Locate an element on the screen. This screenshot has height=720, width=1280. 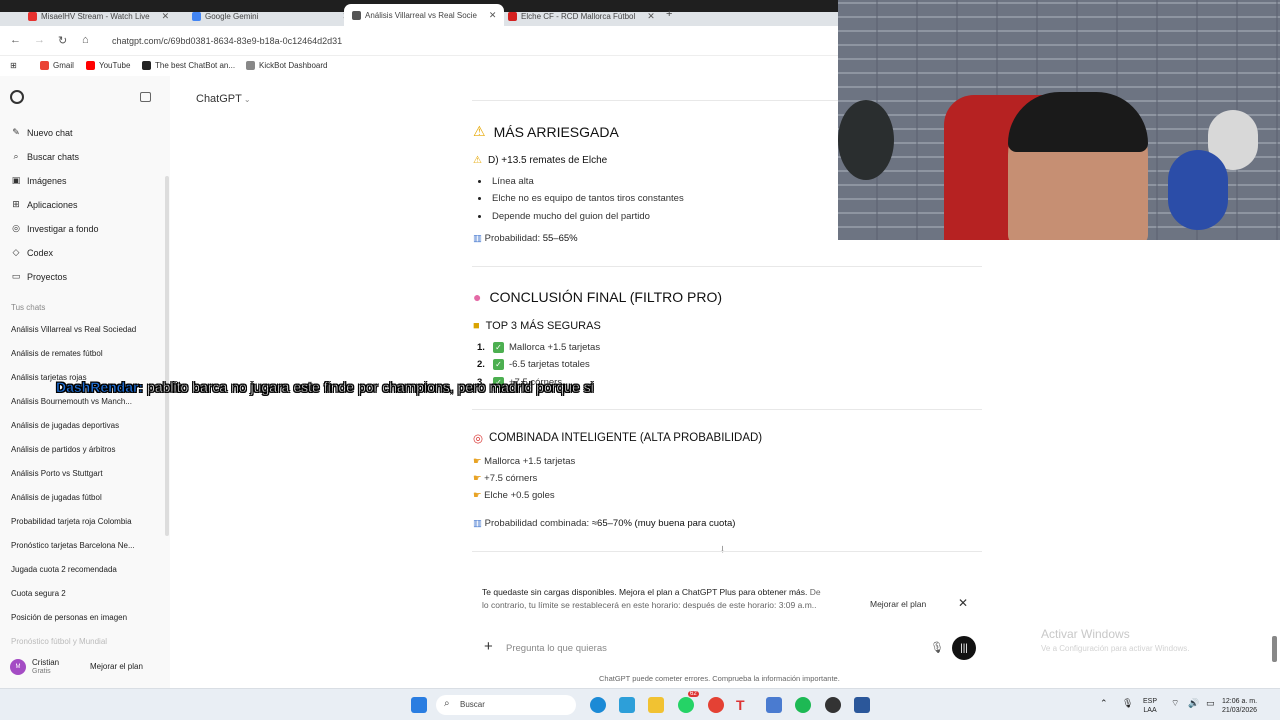
windows-start-icon is located at coordinates (419, 705).